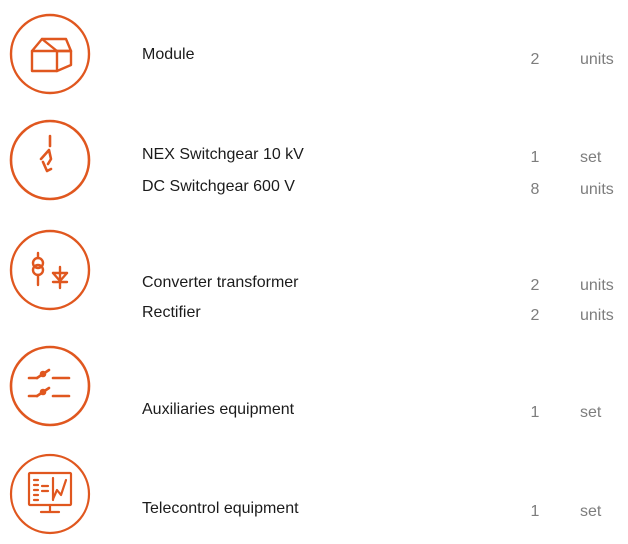 The height and width of the screenshot is (544, 628). What do you see at coordinates (218, 409) in the screenshot?
I see `item-name: Auxiliaries equipment` at bounding box center [218, 409].